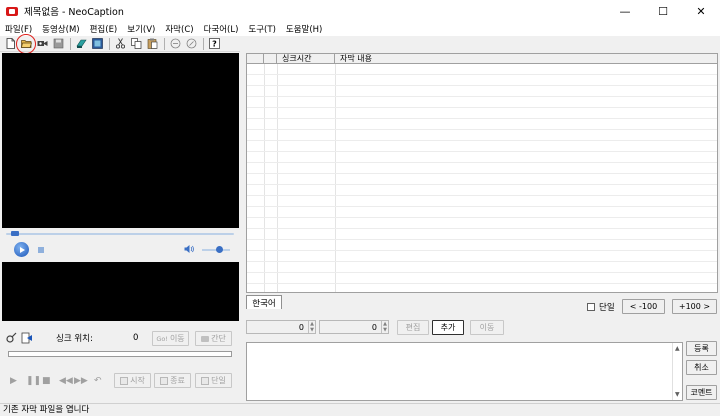 This screenshot has width=720, height=416. Describe the element at coordinates (15, 233) in the screenshot. I see `seek-thumb` at that location.